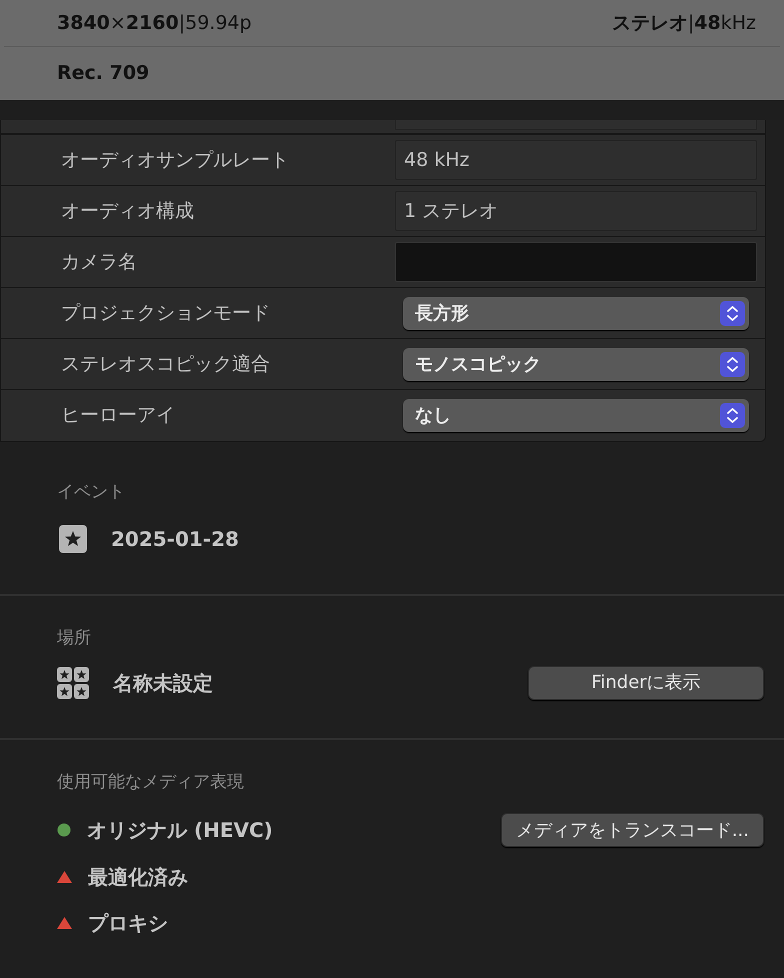 The height and width of the screenshot is (978, 784). What do you see at coordinates (150, 782) in the screenshot?
I see `section-heading: 使用可能なメディア表現` at bounding box center [150, 782].